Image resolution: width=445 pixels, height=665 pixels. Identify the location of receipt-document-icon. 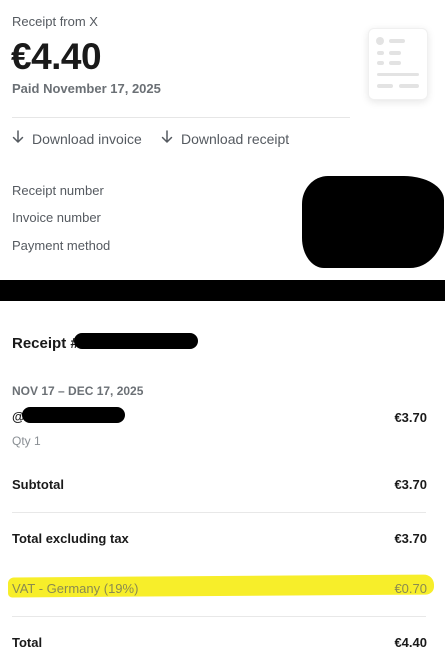
(398, 64).